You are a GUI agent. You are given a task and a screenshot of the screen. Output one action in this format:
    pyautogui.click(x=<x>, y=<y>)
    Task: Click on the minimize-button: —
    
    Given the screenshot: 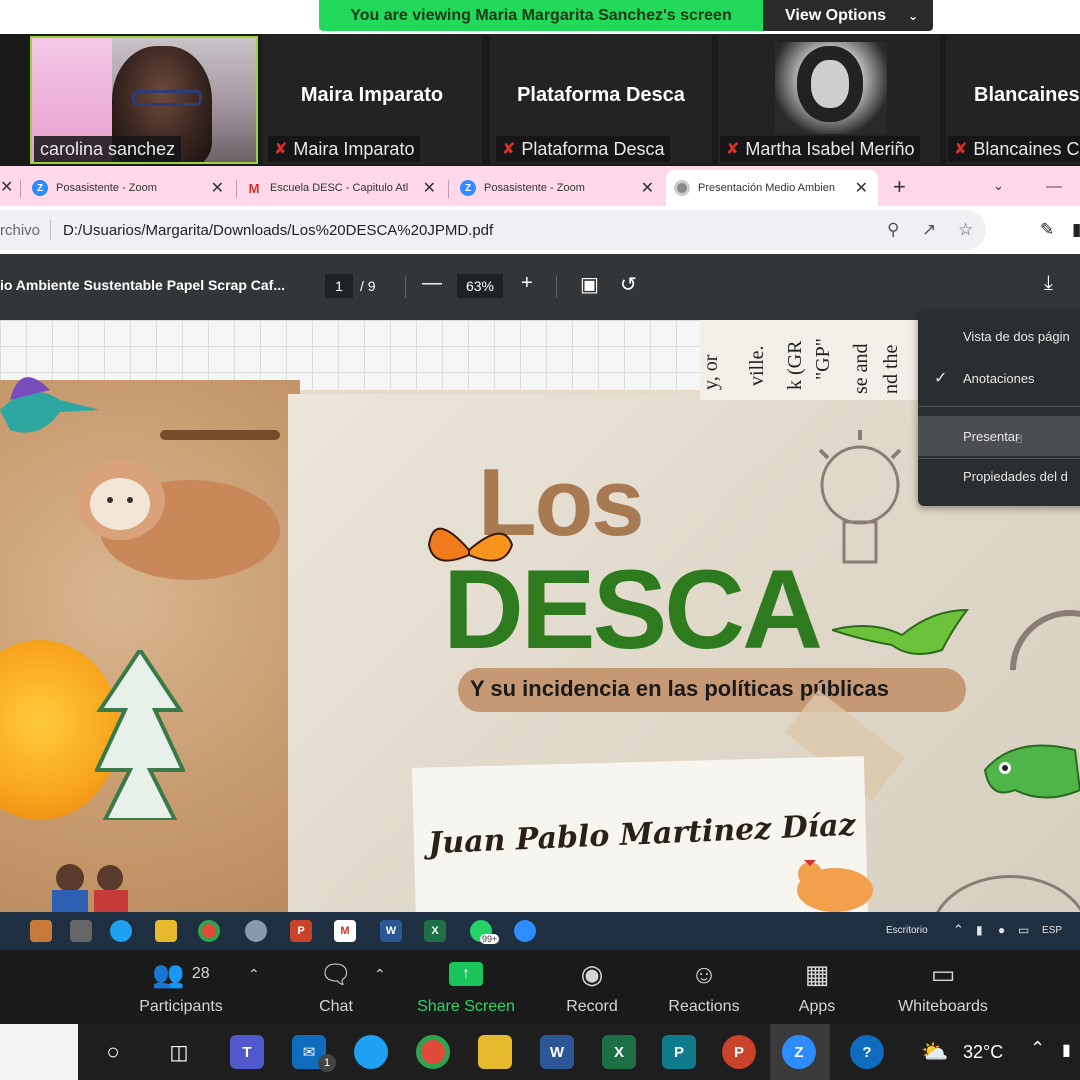 What is the action you would take?
    pyautogui.click(x=1054, y=187)
    